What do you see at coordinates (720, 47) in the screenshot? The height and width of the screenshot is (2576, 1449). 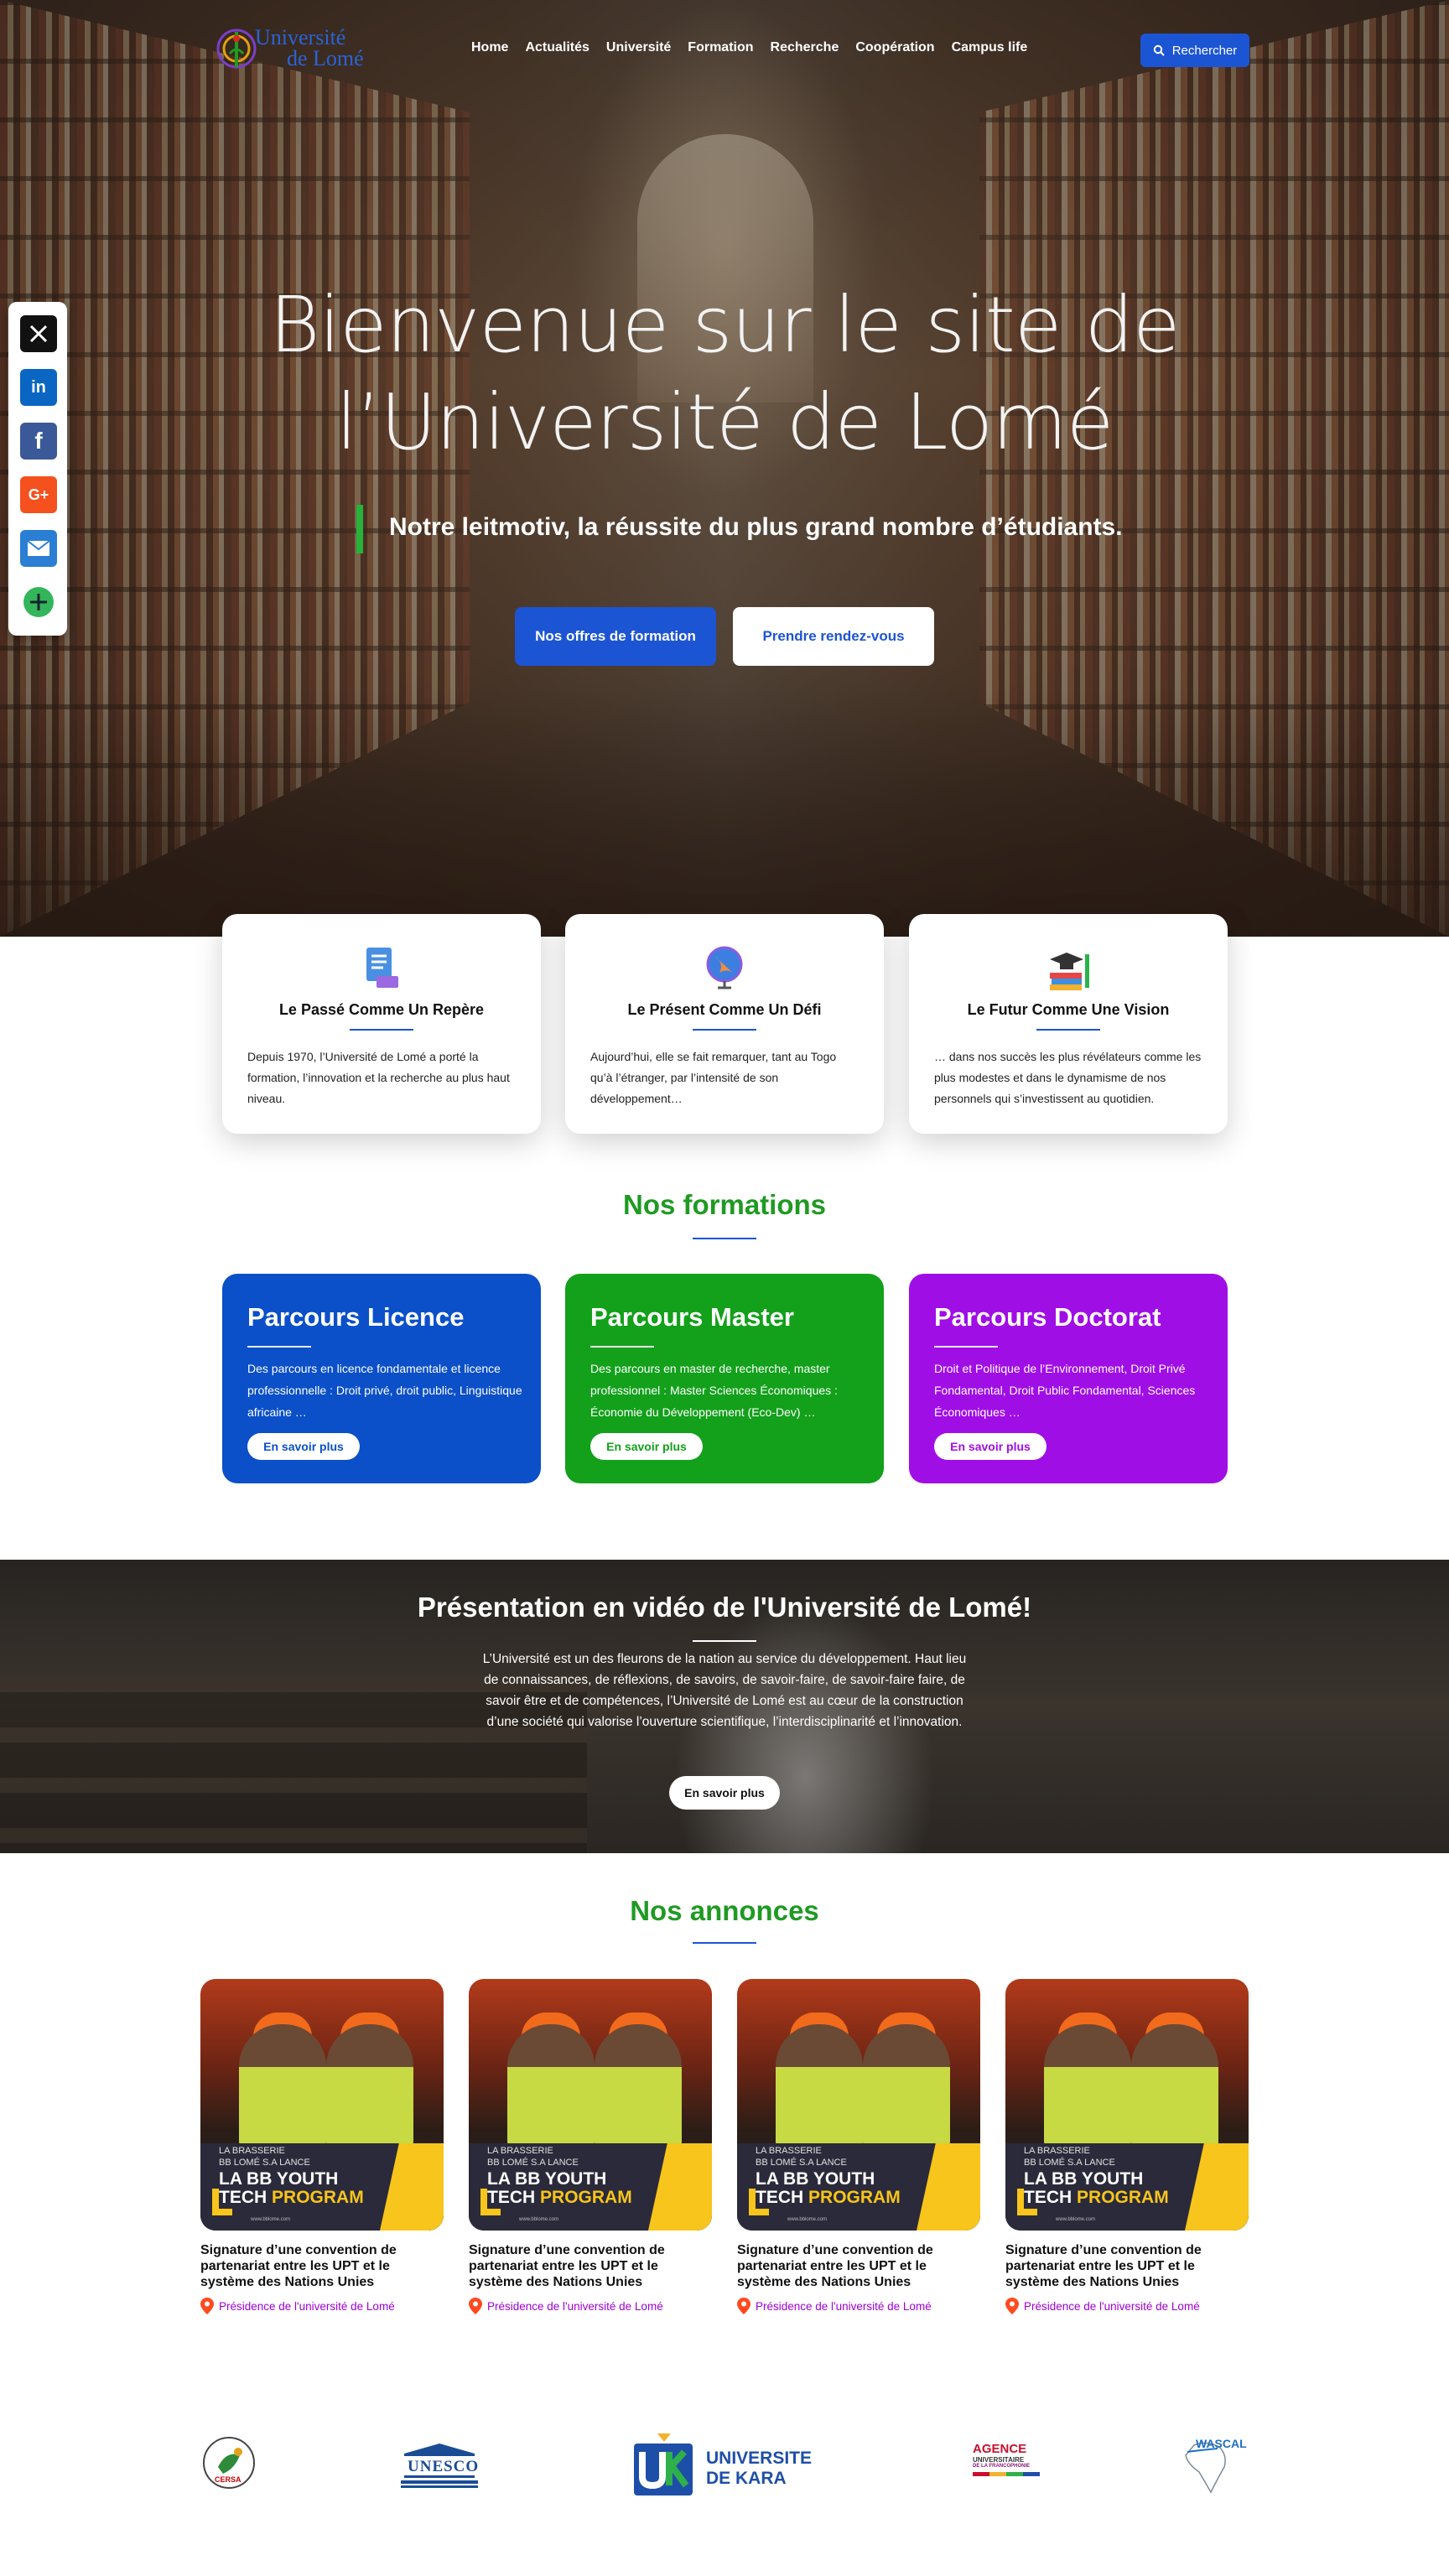 I see `nav-formation: Formation` at bounding box center [720, 47].